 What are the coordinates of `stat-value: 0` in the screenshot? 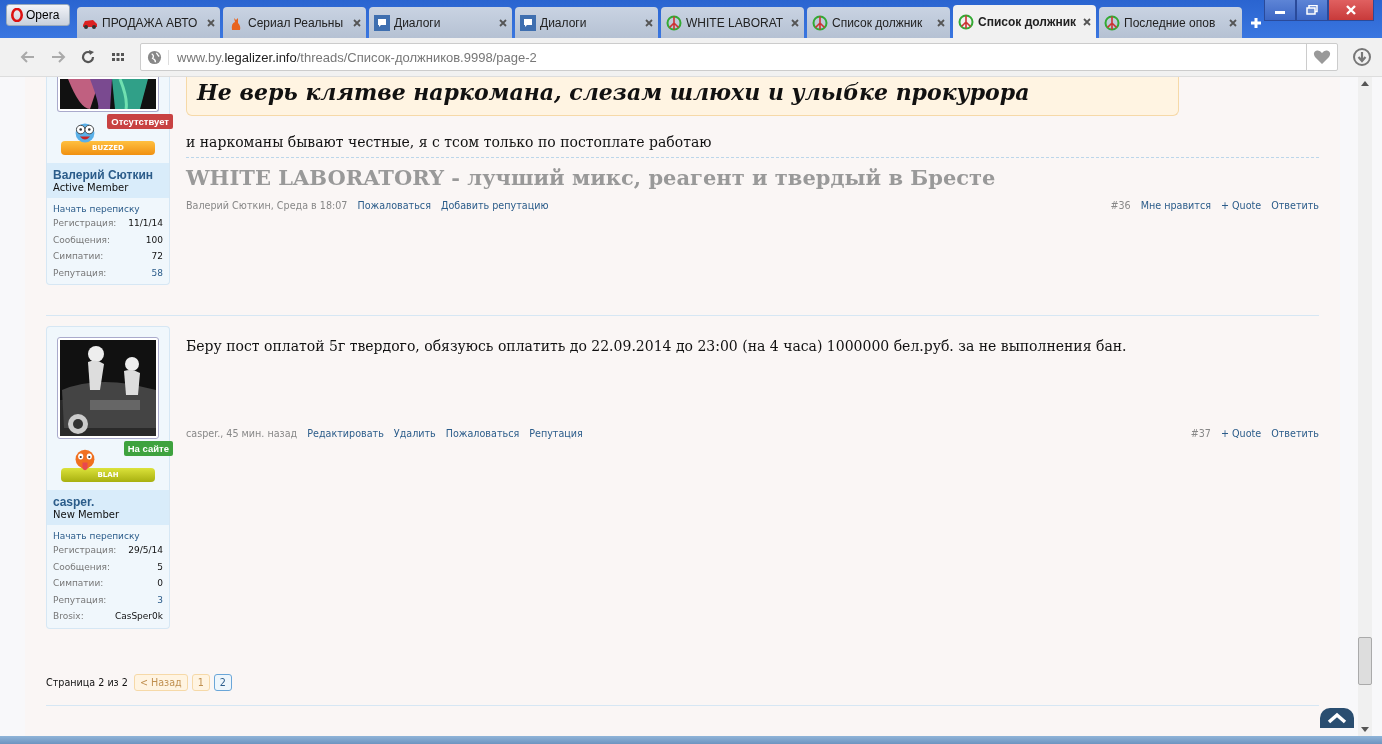 It's located at (160, 583).